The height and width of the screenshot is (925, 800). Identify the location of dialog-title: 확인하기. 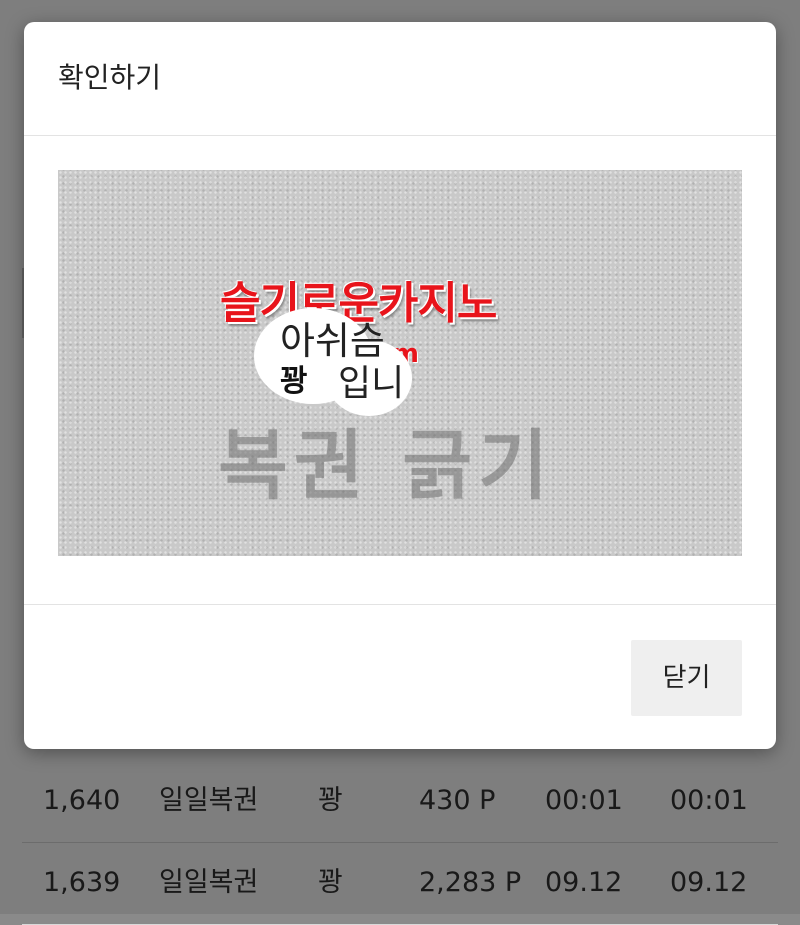
(110, 77).